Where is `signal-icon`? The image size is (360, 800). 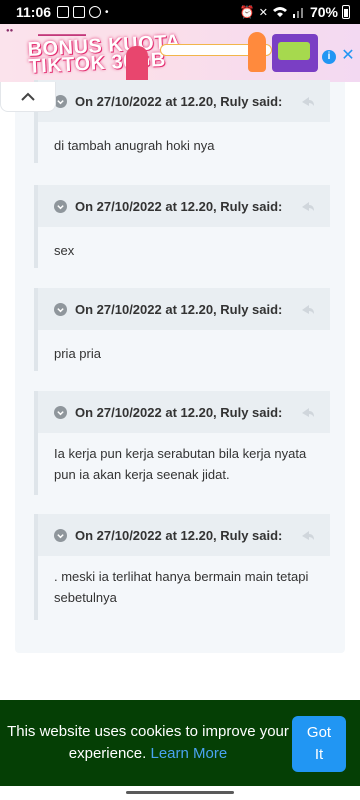
signal-icon is located at coordinates (297, 13).